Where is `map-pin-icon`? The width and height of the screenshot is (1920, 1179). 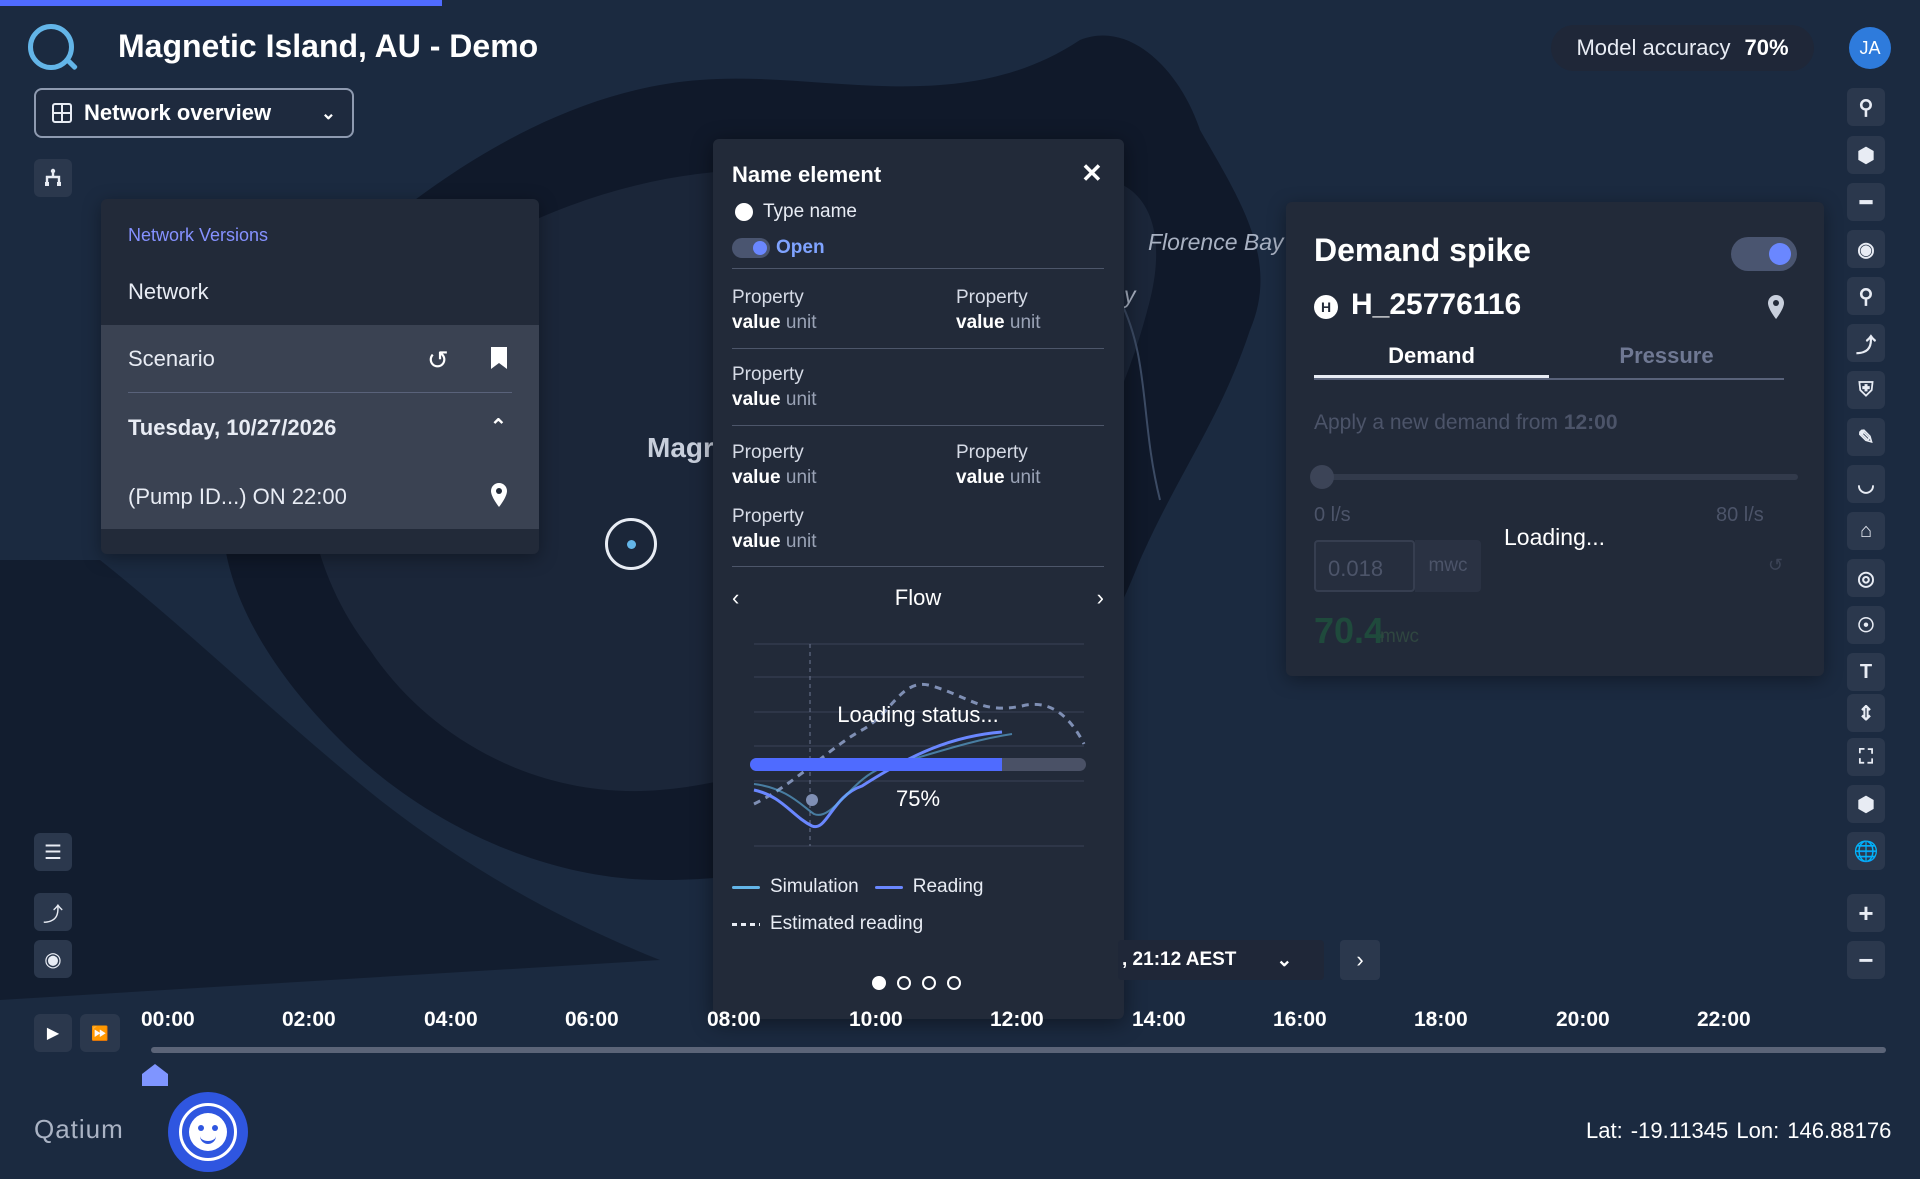
map-pin-icon is located at coordinates (499, 497).